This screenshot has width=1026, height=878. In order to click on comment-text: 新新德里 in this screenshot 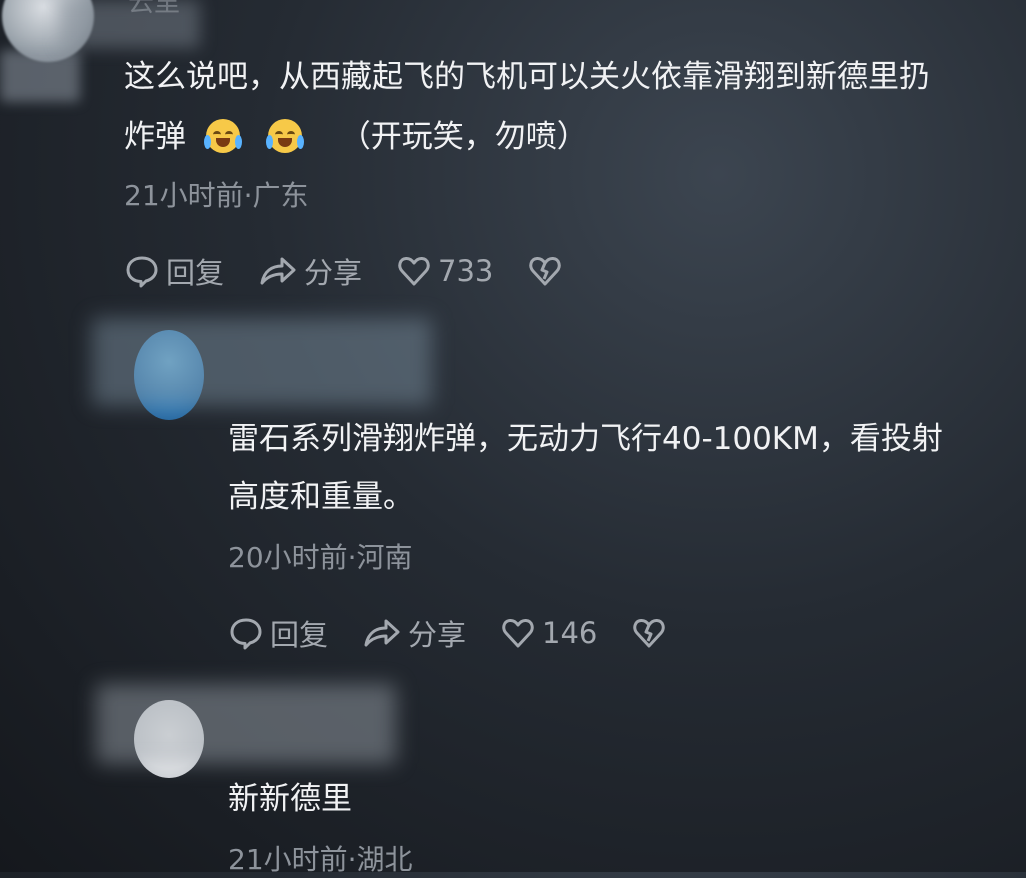, I will do `click(528, 799)`.